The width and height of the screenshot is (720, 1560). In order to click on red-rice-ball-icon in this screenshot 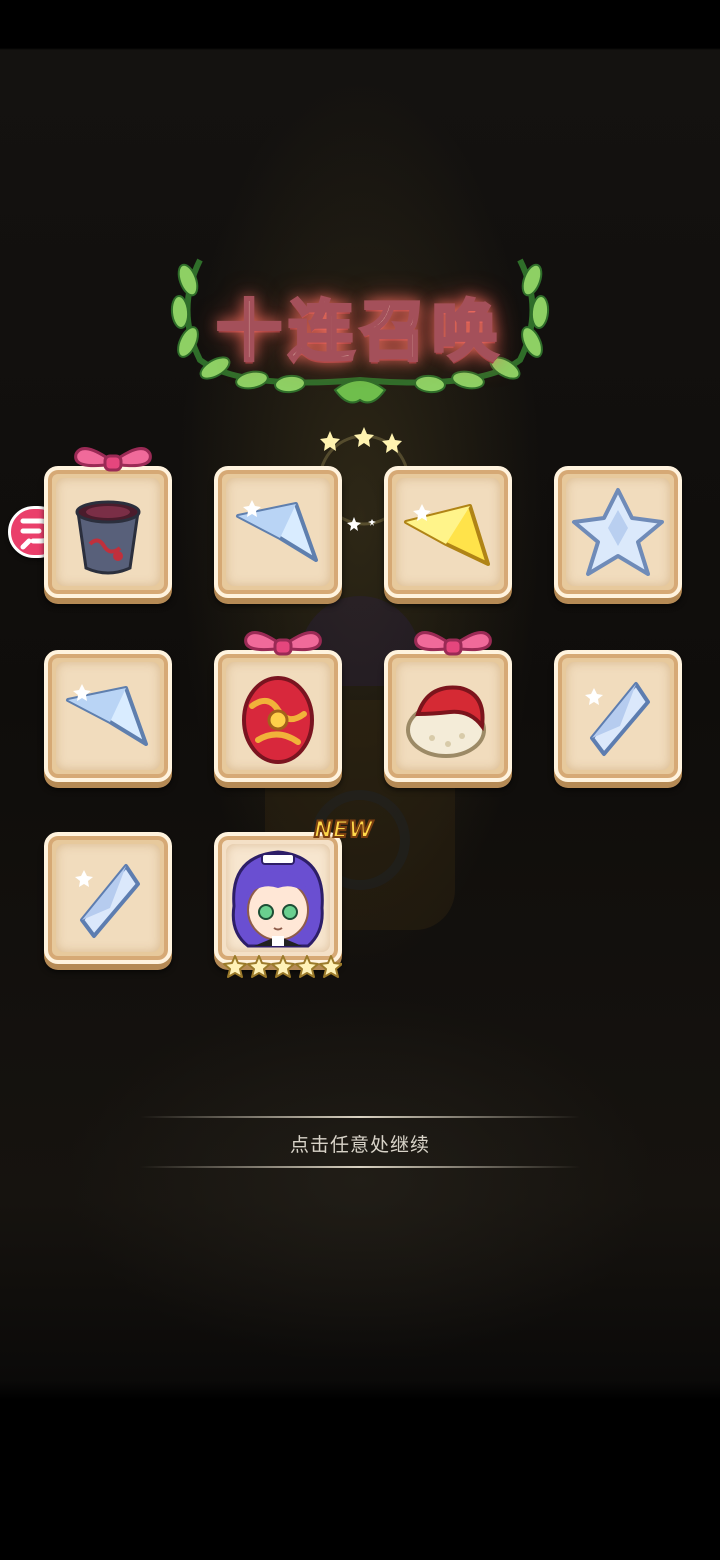, I will do `click(446, 721)`.